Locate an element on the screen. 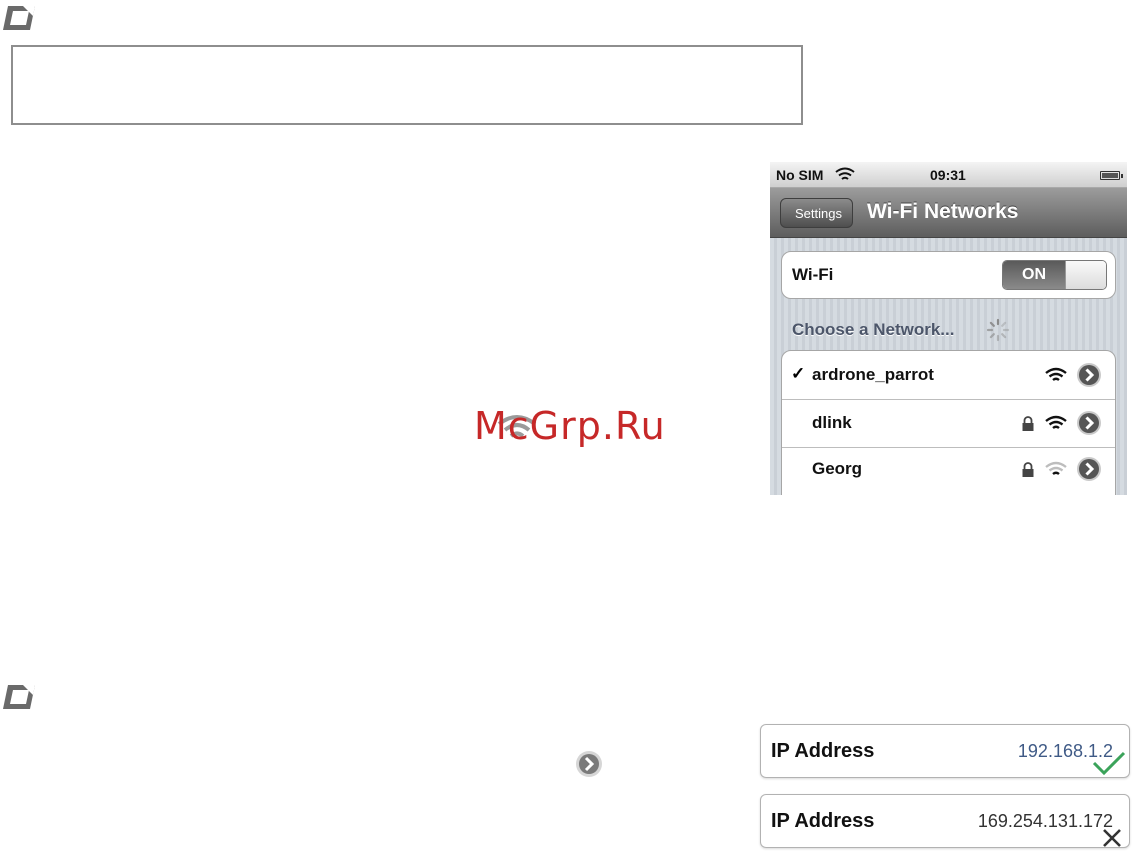 The height and width of the screenshot is (853, 1134). network-row-dlink: dlink is located at coordinates (948, 423).